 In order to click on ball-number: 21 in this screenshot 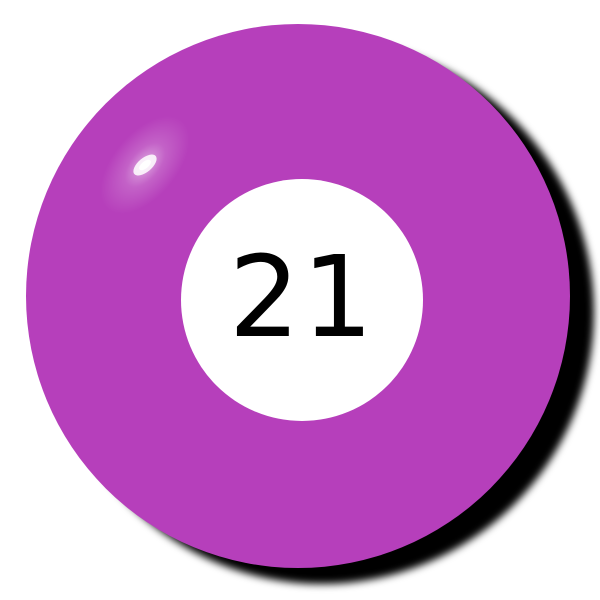, I will do `click(302, 298)`.